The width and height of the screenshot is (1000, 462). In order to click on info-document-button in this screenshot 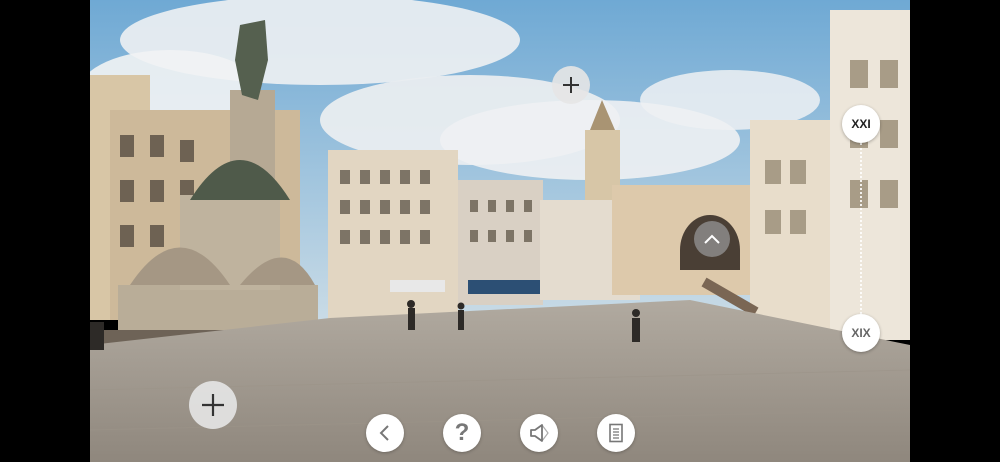, I will do `click(616, 433)`.